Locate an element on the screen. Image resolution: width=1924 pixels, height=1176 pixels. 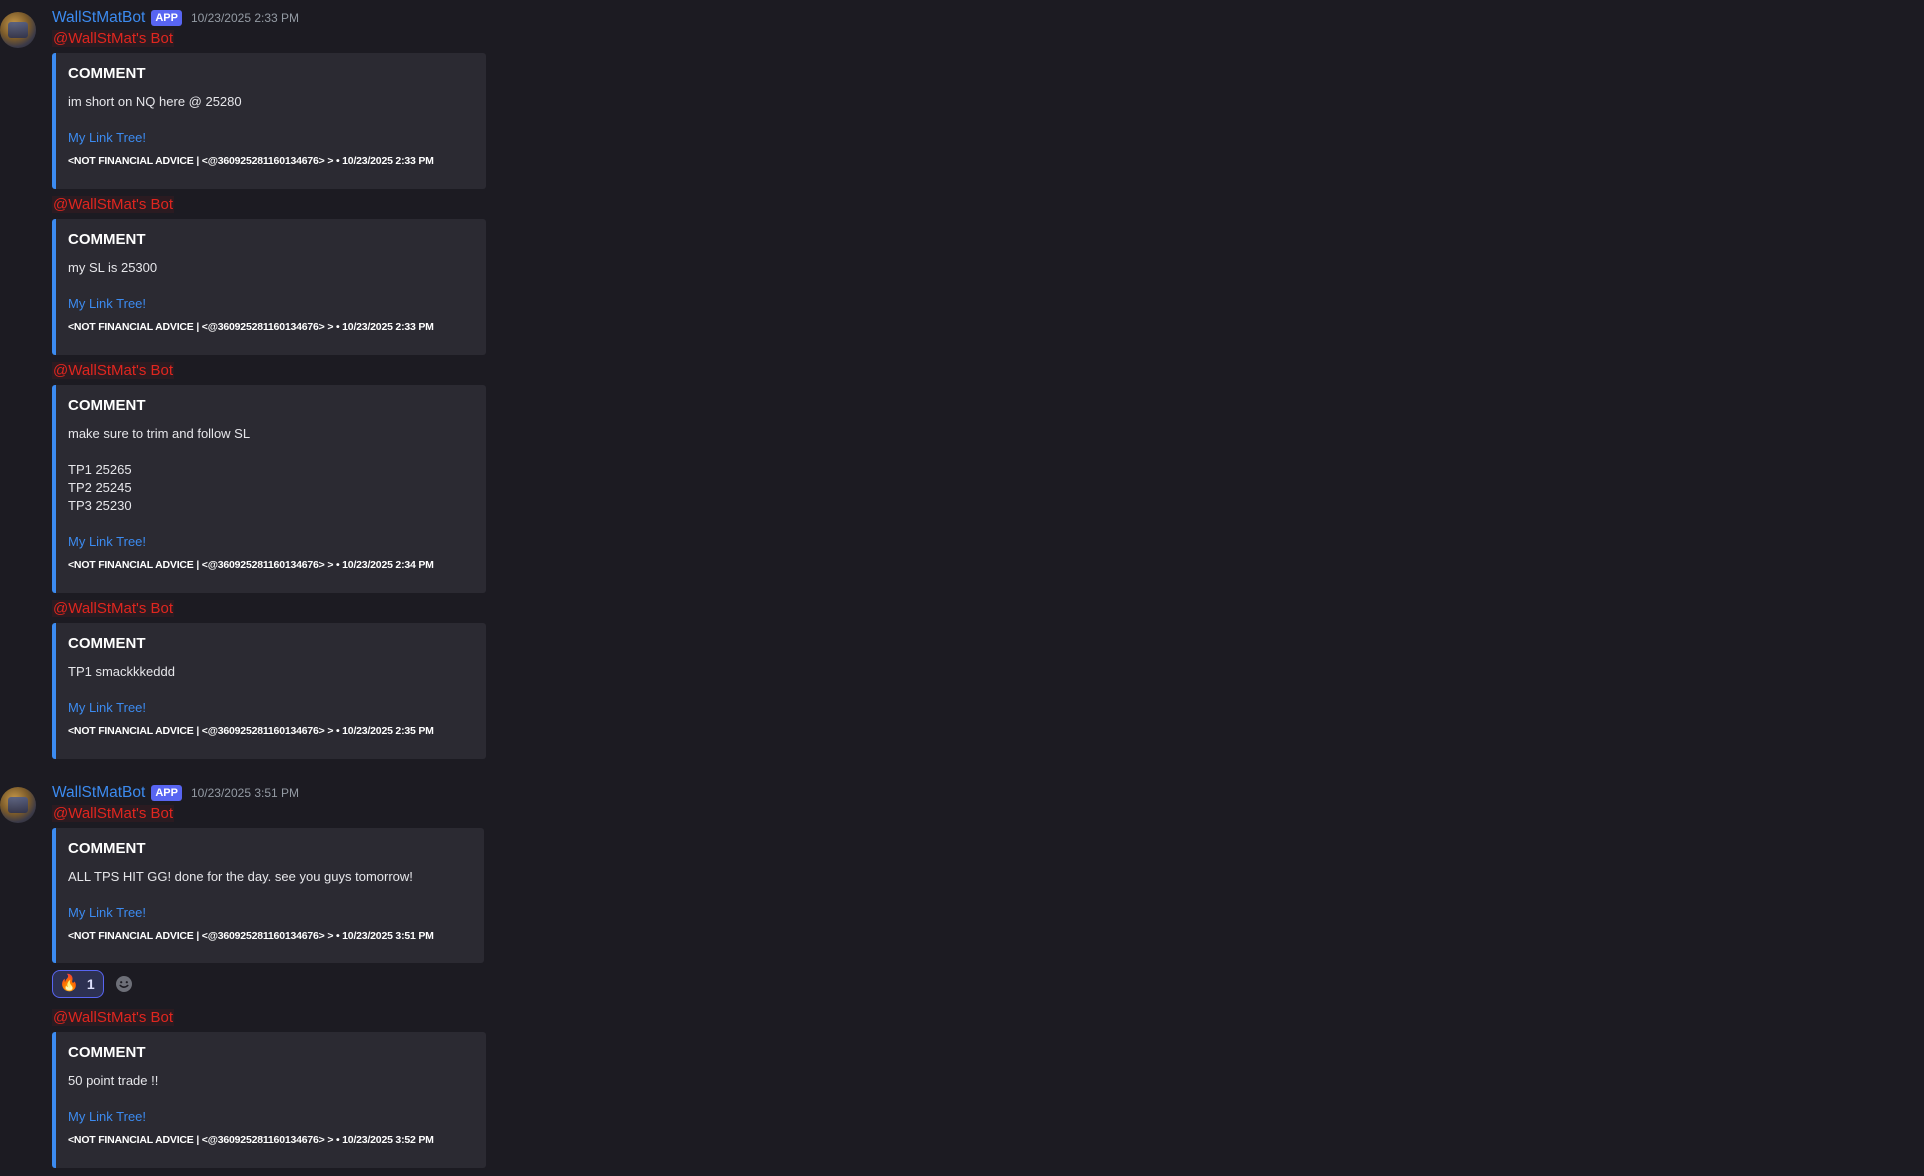
message-timestamp: 10/23/2025 2:33 PM is located at coordinates (245, 18).